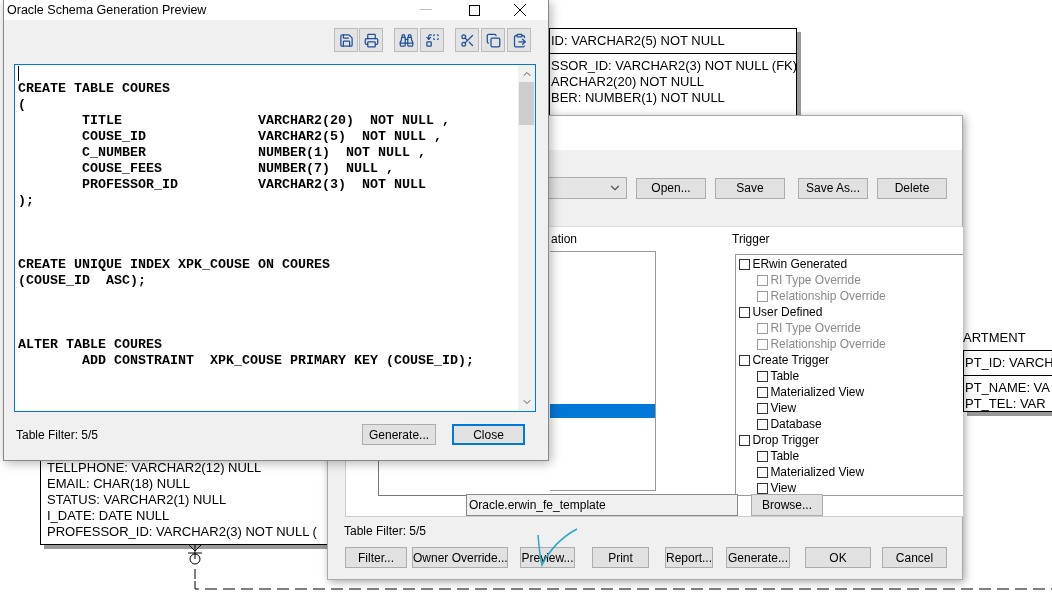 The image size is (1052, 611). I want to click on checkbox-label: Drop Trigger, so click(786, 440).